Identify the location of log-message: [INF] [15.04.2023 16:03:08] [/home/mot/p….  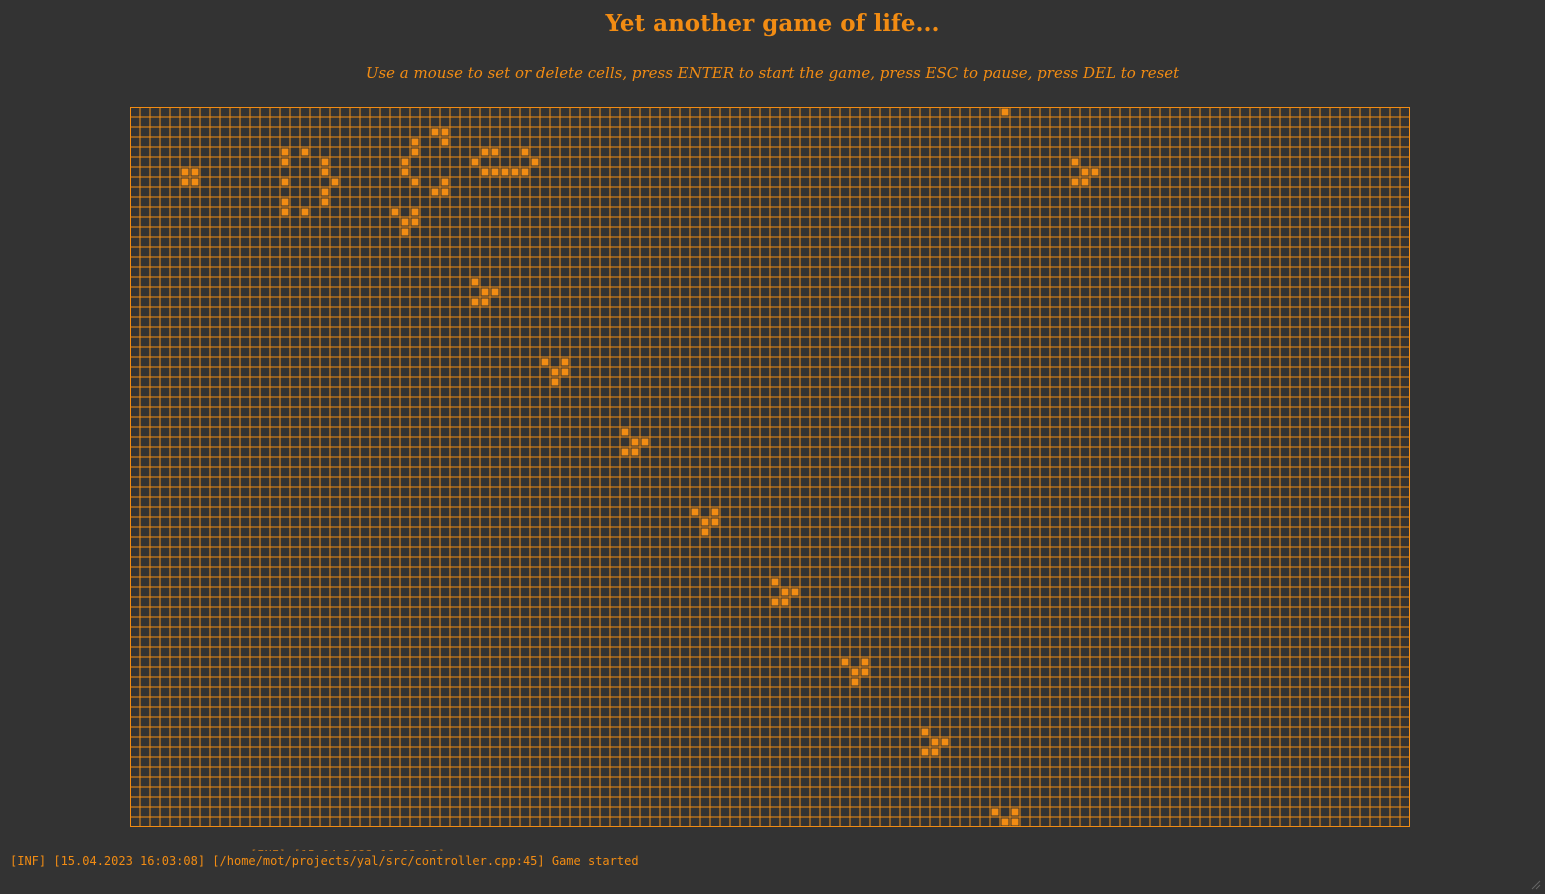
(324, 861).